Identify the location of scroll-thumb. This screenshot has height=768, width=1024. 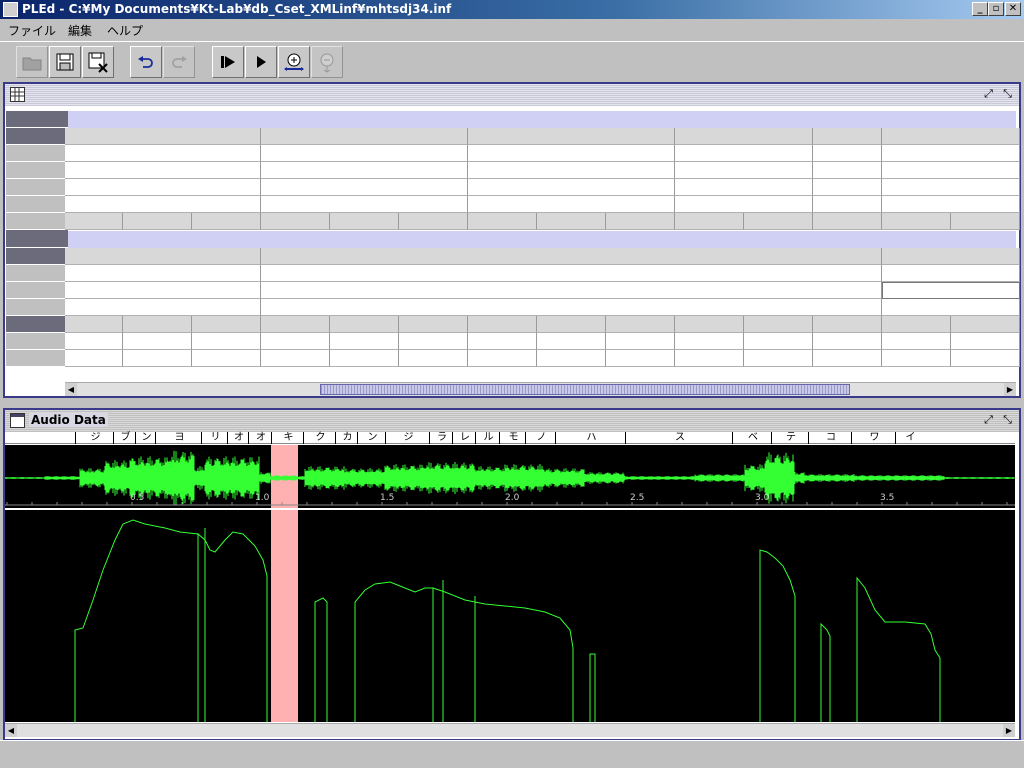
(585, 389).